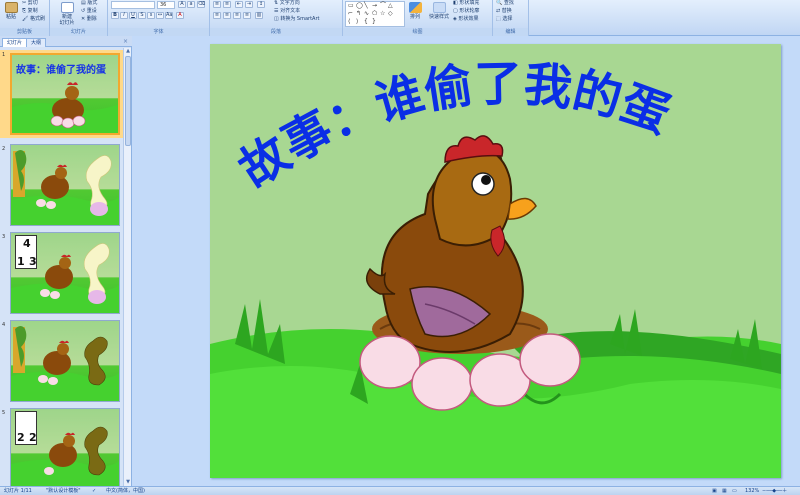 The image size is (800, 495). I want to click on select-button: ⬚ 选择, so click(504, 19).